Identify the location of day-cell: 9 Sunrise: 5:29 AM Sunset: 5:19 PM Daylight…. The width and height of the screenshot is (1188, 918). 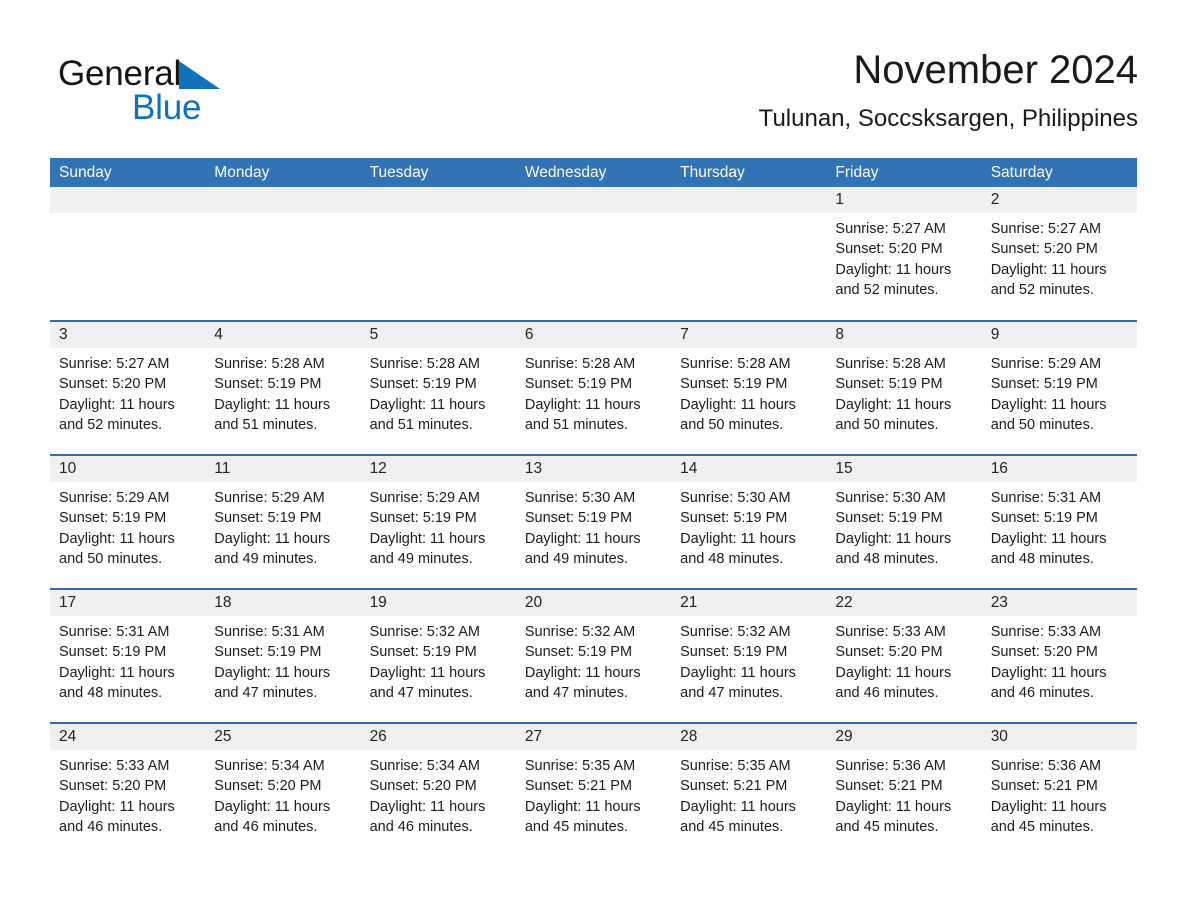
(1059, 387).